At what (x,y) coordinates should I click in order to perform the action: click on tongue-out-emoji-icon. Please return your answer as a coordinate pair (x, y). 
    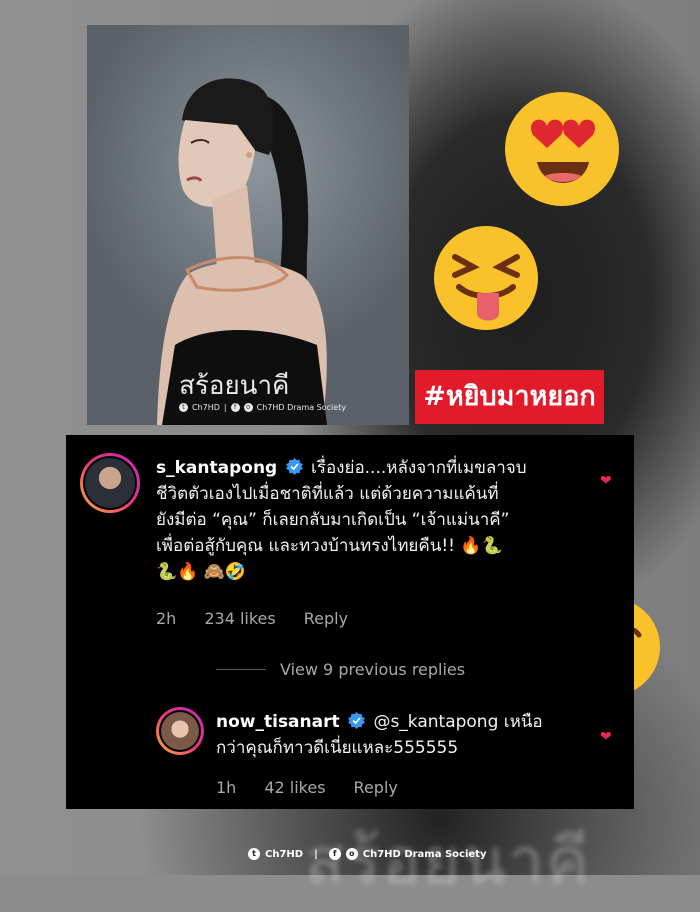
    Looking at the image, I should click on (486, 278).